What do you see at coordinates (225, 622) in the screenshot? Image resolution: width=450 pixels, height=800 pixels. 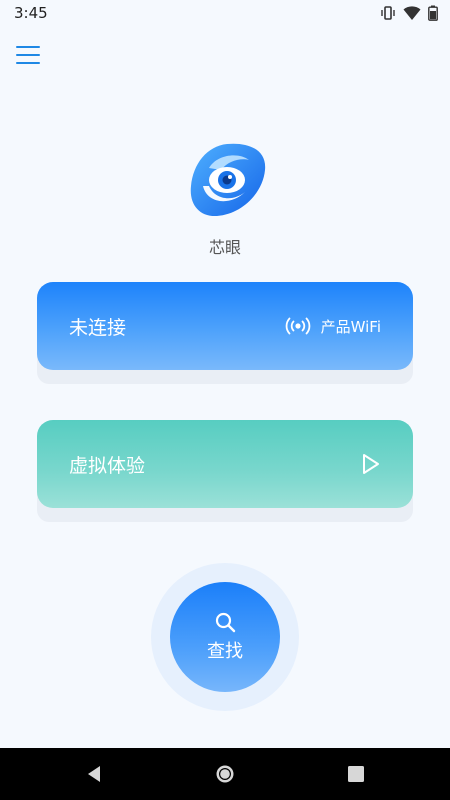 I see `search-icon` at bounding box center [225, 622].